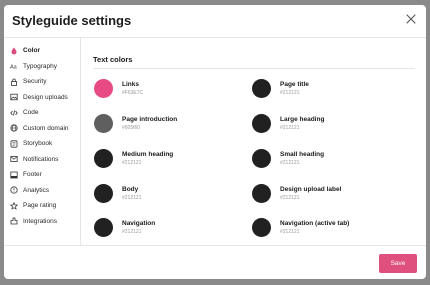  Describe the element at coordinates (14, 221) in the screenshot. I see `integrations-icon` at that location.